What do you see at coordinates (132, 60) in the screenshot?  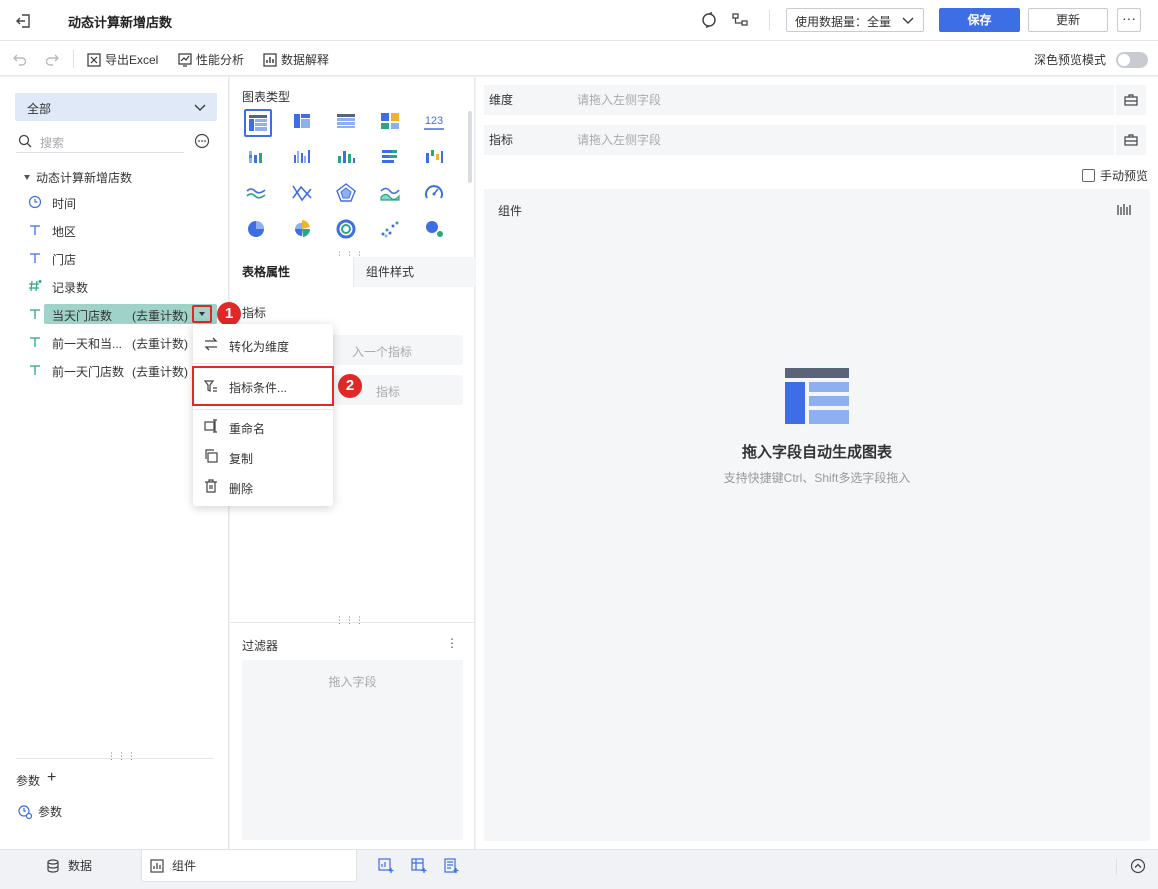 I see `export-excel-label: 导出Excel` at bounding box center [132, 60].